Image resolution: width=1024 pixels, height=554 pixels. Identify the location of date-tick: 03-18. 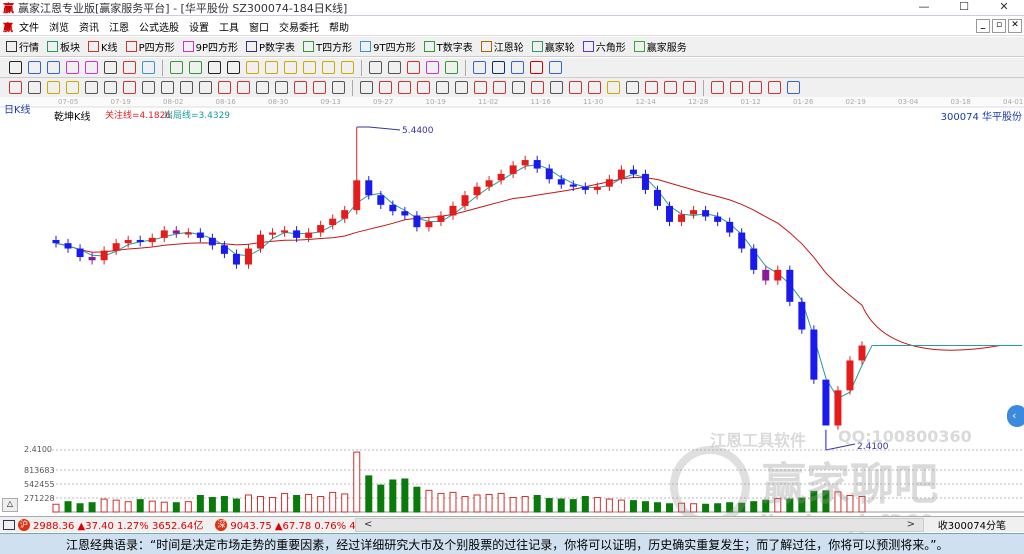
(961, 102).